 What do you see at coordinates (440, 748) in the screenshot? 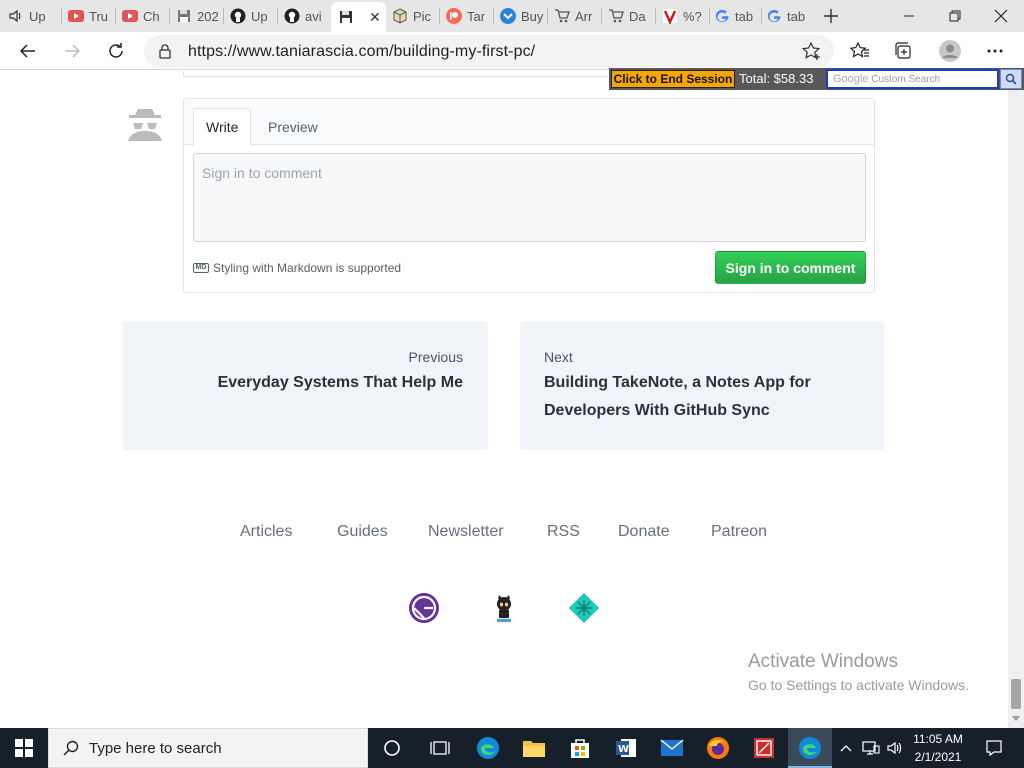
I see `task-view-icon` at bounding box center [440, 748].